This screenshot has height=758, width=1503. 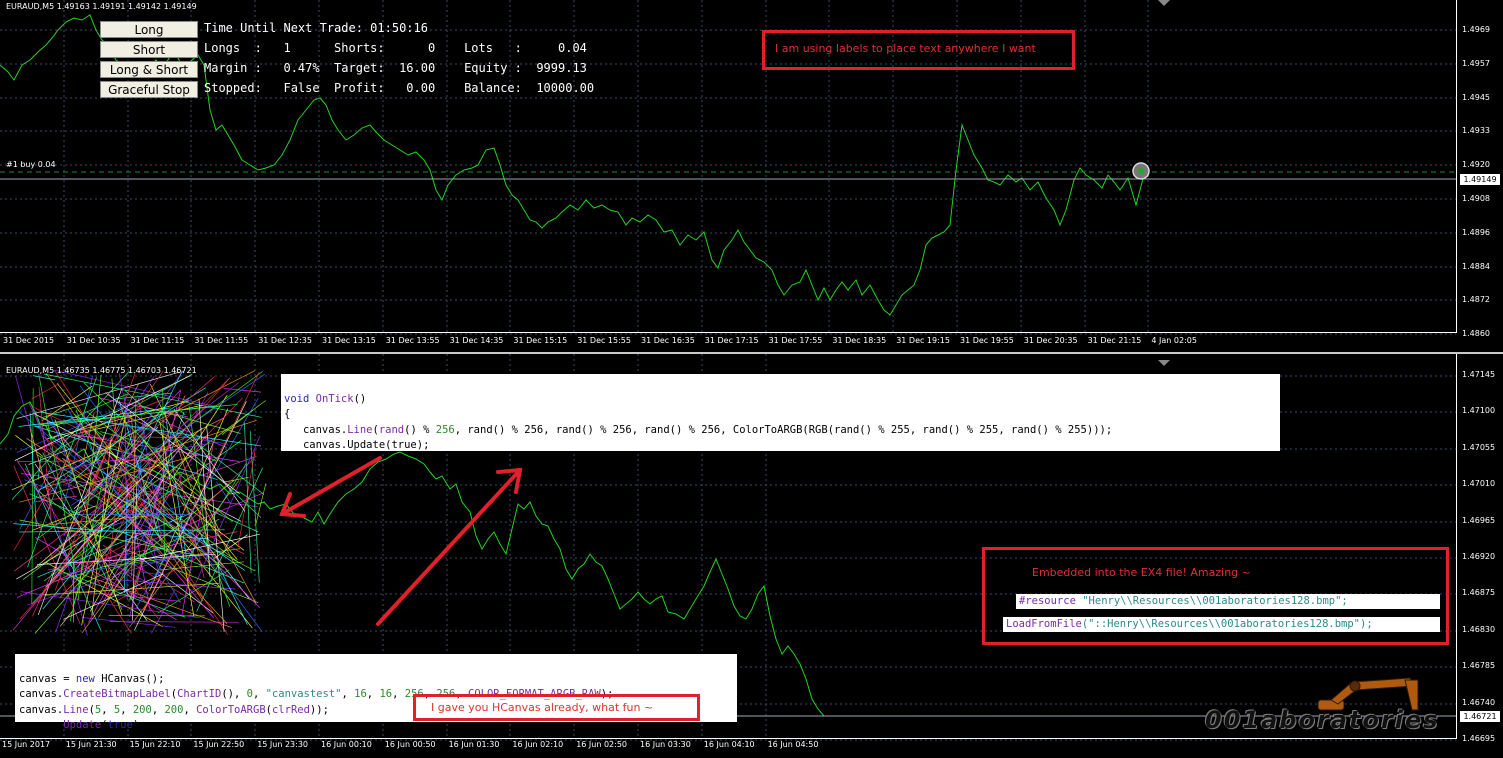 What do you see at coordinates (117, 694) in the screenshot?
I see `code-createbitmaplabel: CreateBitmapLabel` at bounding box center [117, 694].